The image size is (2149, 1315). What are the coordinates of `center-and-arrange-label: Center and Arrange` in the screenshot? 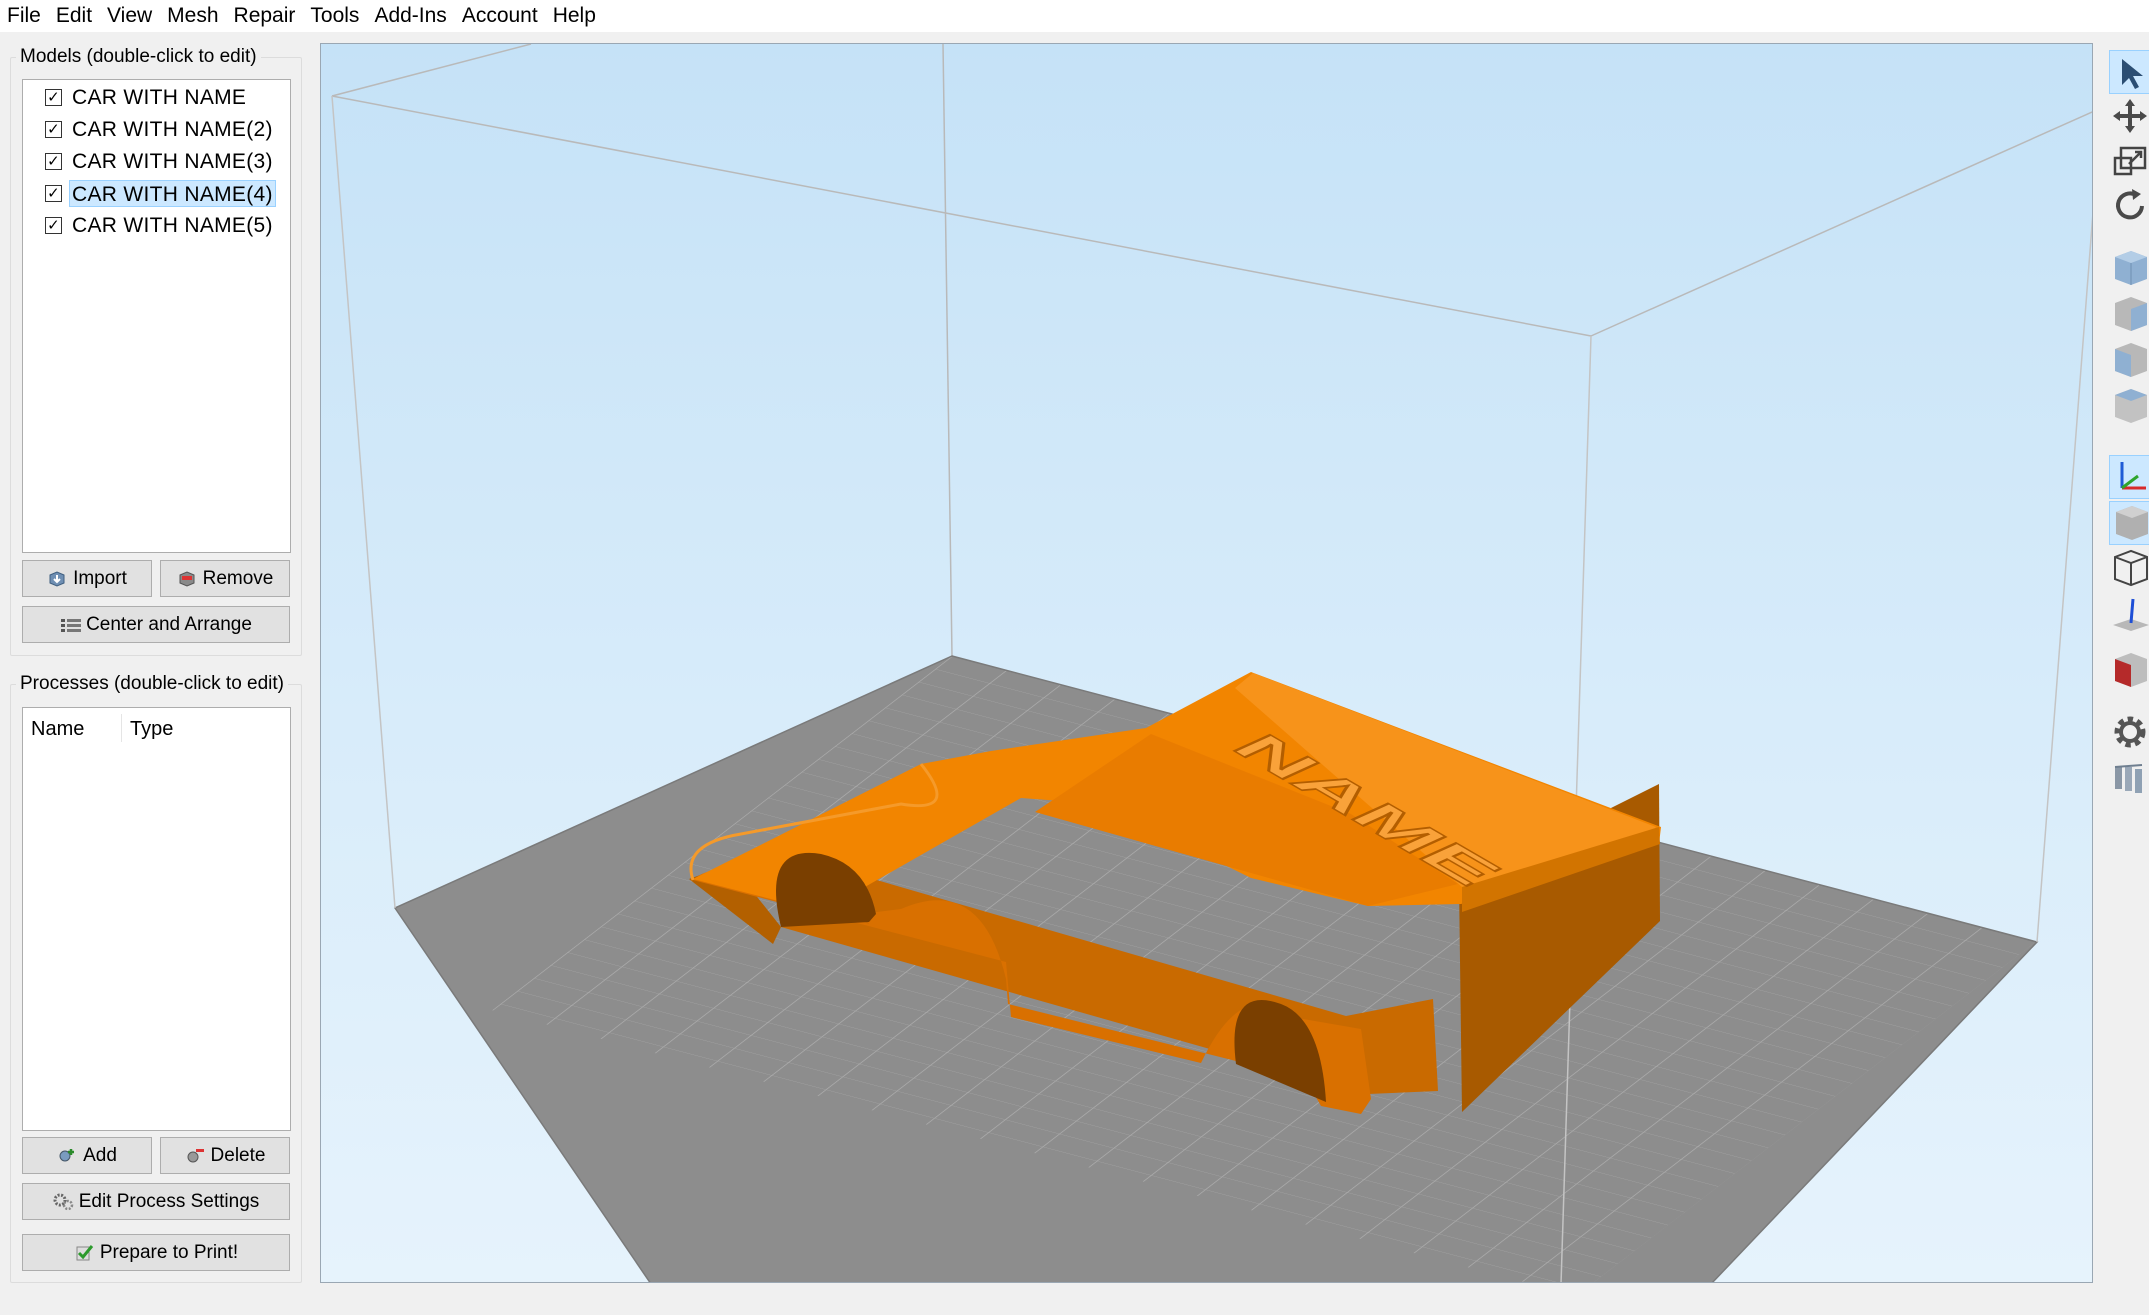 It's located at (169, 624).